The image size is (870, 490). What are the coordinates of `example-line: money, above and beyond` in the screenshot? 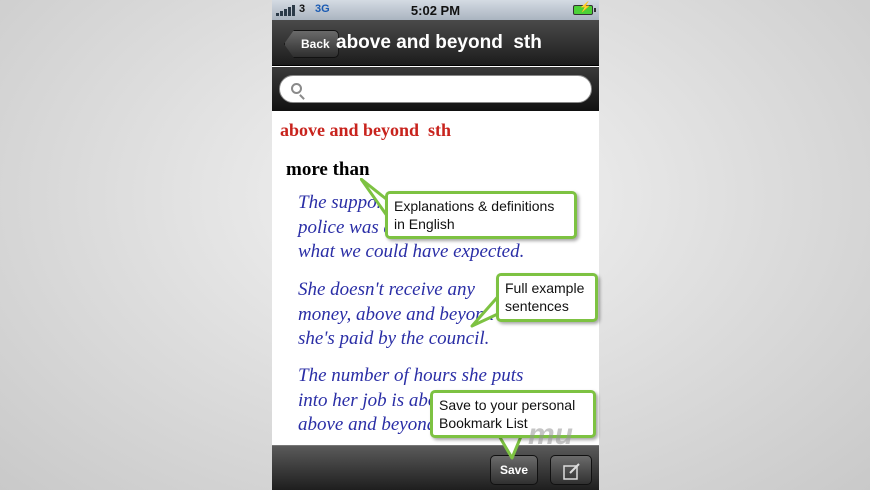 It's located at (396, 314).